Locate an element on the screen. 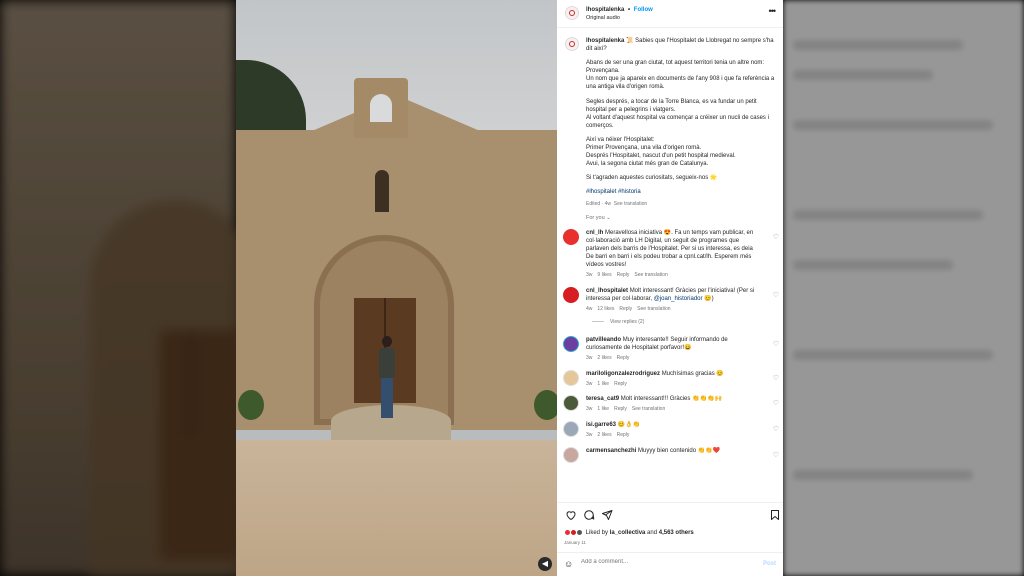  comment-likes: 12 likes is located at coordinates (605, 309).